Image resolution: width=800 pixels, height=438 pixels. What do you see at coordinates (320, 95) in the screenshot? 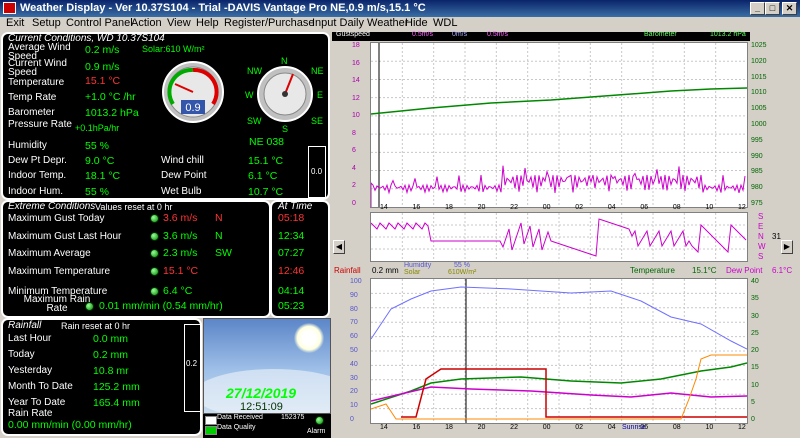
I see `compass-e: E` at bounding box center [320, 95].